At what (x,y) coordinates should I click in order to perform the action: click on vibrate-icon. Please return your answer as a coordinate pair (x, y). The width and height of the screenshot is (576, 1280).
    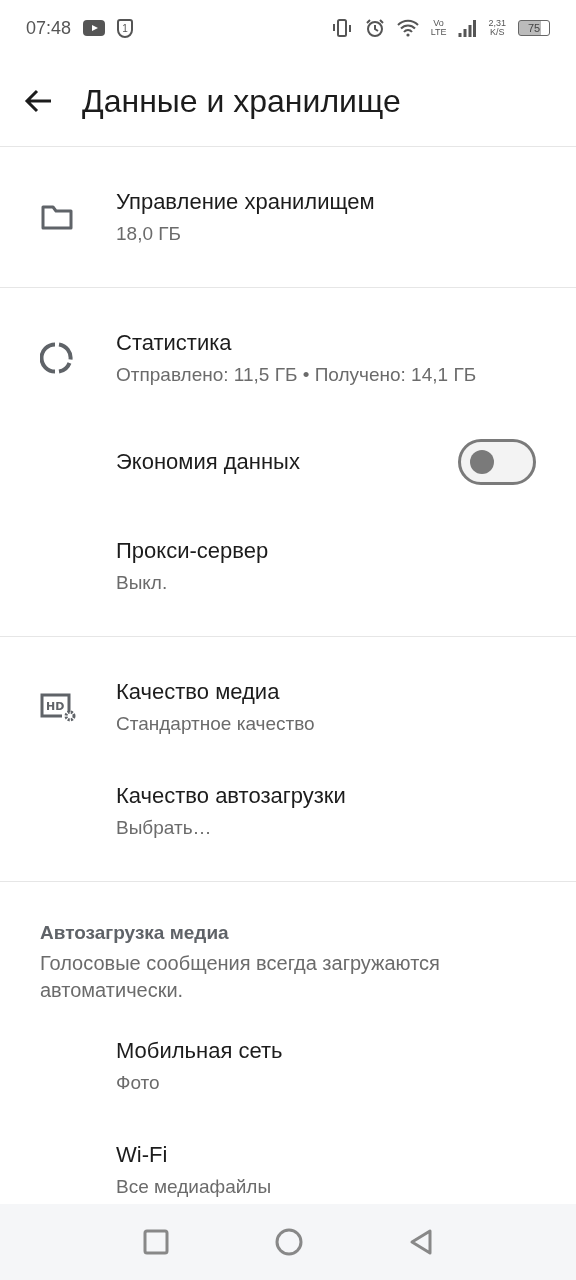
    Looking at the image, I should click on (341, 28).